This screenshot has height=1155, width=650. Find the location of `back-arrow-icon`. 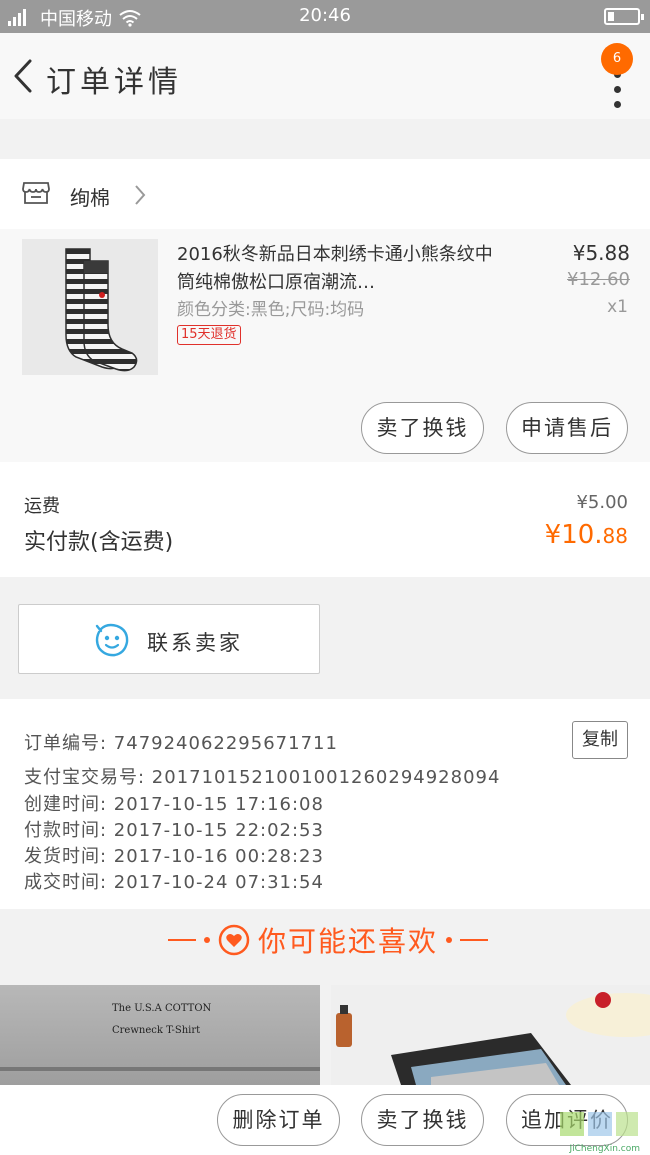

back-arrow-icon is located at coordinates (24, 76).